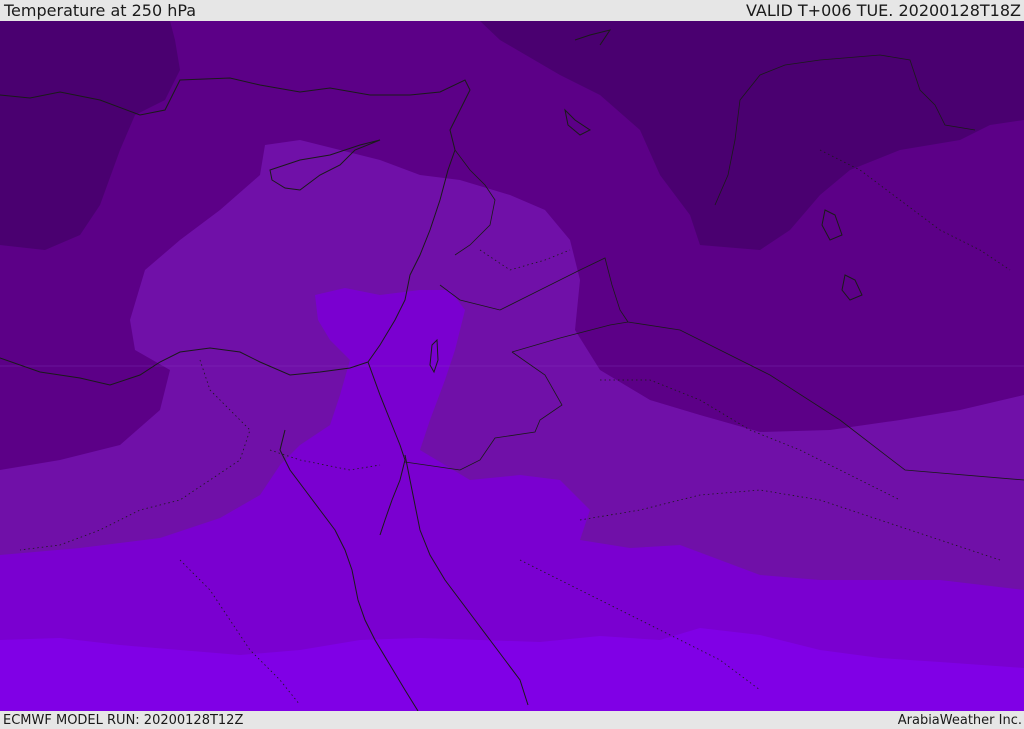 The image size is (1024, 729). What do you see at coordinates (123, 720) in the screenshot?
I see `model-run: ECMWF MODEL RUN: 20200128T12Z` at bounding box center [123, 720].